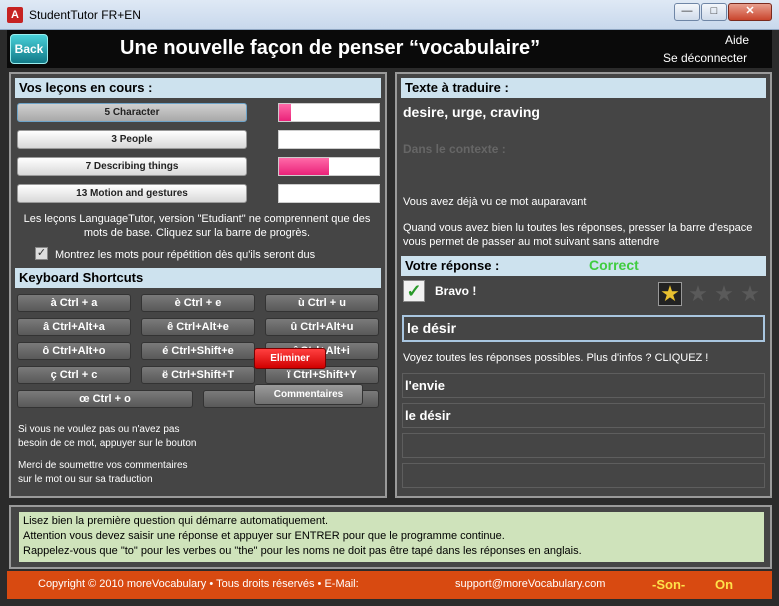  I want to click on word-to-translate: desire, urge, craving, so click(471, 112).